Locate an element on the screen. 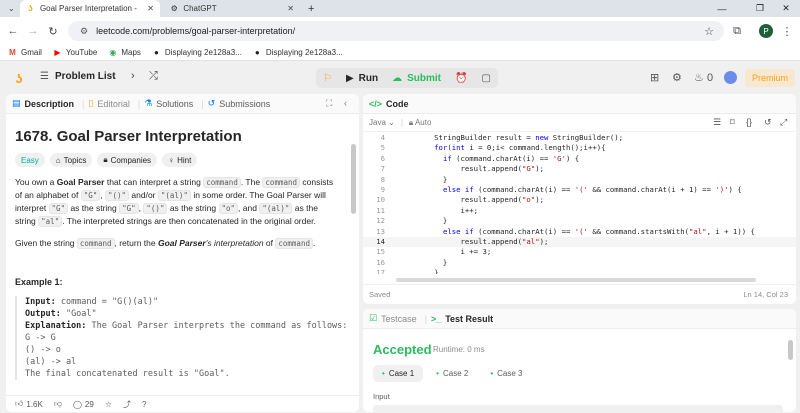 This screenshot has width=800, height=413. tab-testcase: ☑ Testcase is located at coordinates (393, 318).